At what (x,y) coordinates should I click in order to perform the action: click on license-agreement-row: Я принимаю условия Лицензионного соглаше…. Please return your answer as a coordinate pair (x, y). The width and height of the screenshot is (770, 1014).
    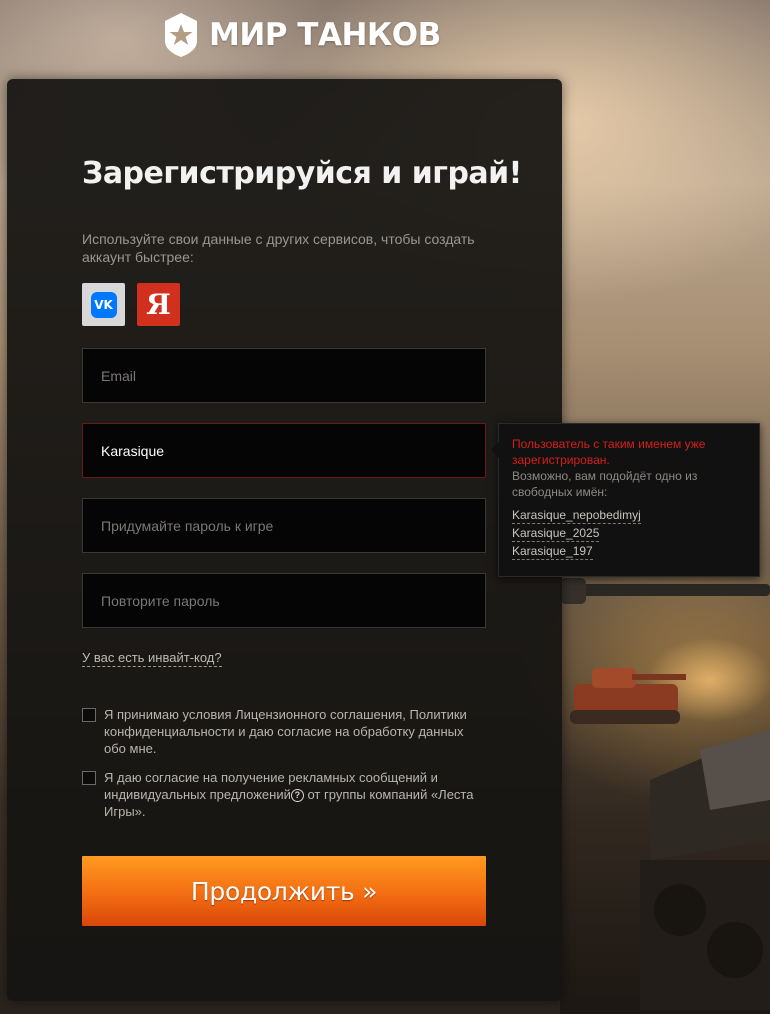
    Looking at the image, I should click on (282, 731).